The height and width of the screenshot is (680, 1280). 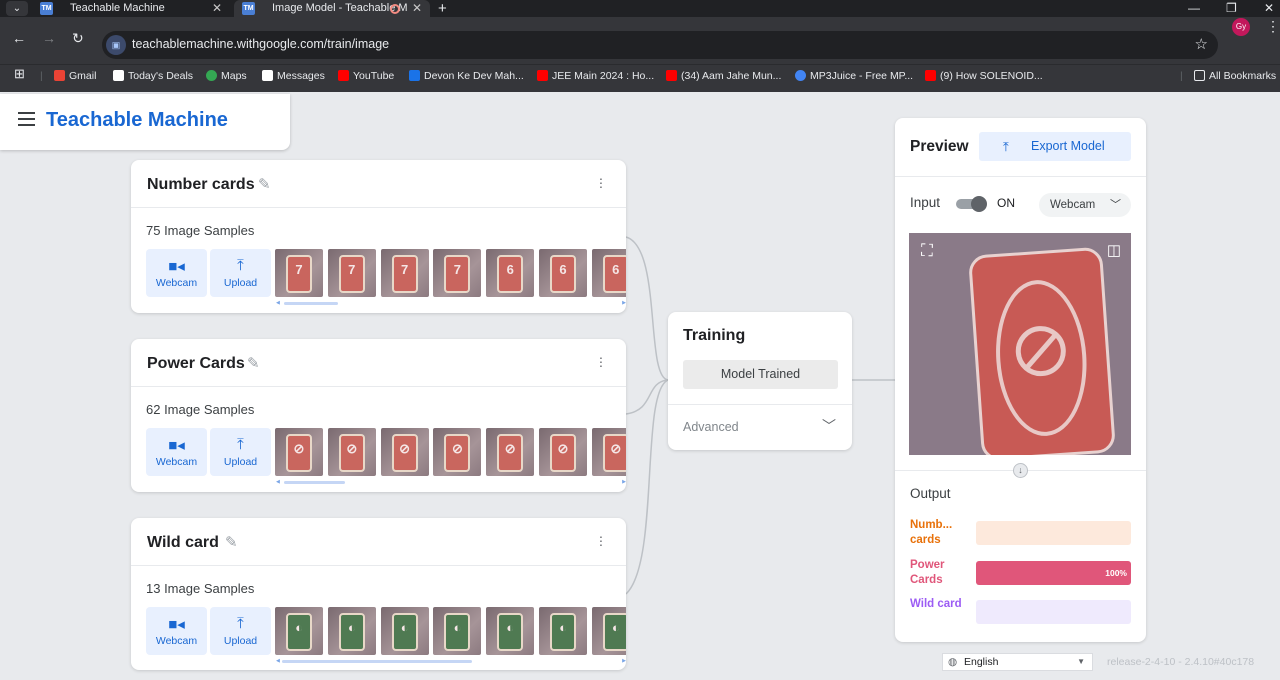 What do you see at coordinates (78, 38) in the screenshot?
I see `reload-icon: ↻` at bounding box center [78, 38].